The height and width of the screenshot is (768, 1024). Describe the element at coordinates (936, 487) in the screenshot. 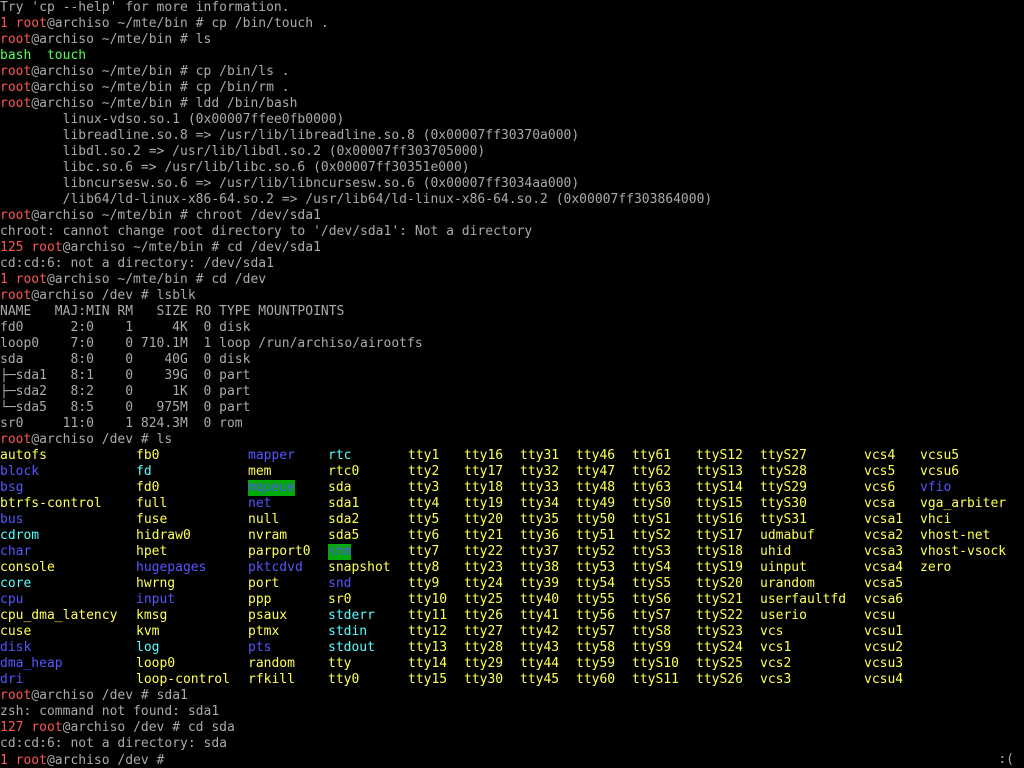

I see `ls-entry: vfio` at that location.